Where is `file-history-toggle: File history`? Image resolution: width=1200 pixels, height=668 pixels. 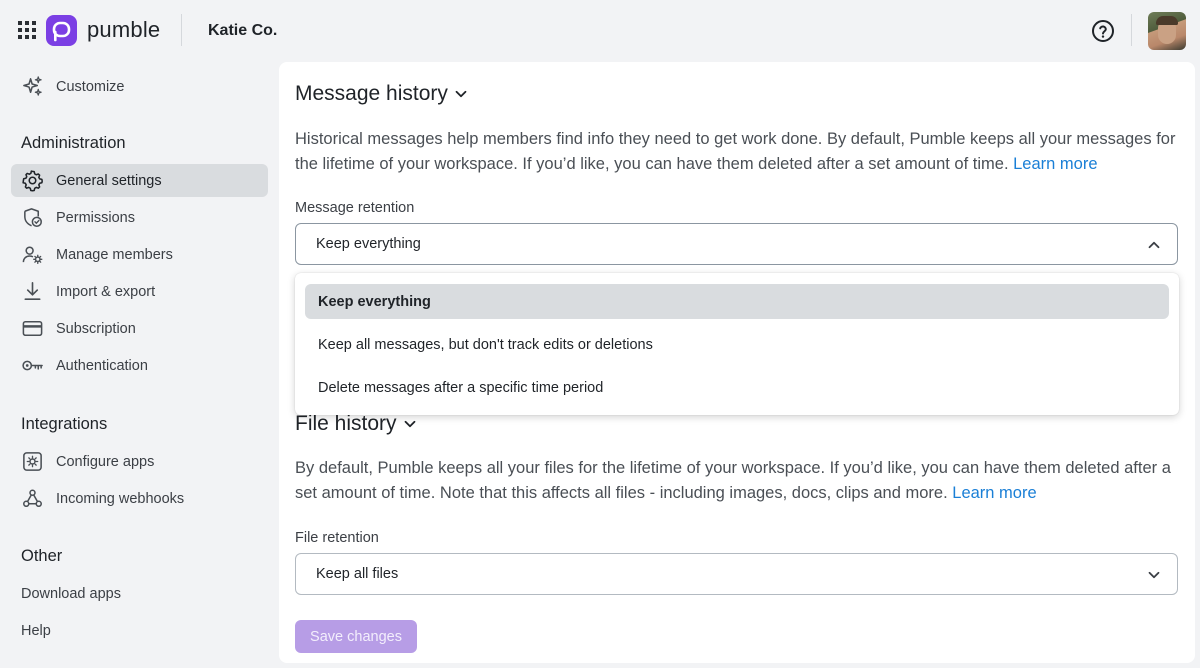
file-history-toggle: File history is located at coordinates (356, 424).